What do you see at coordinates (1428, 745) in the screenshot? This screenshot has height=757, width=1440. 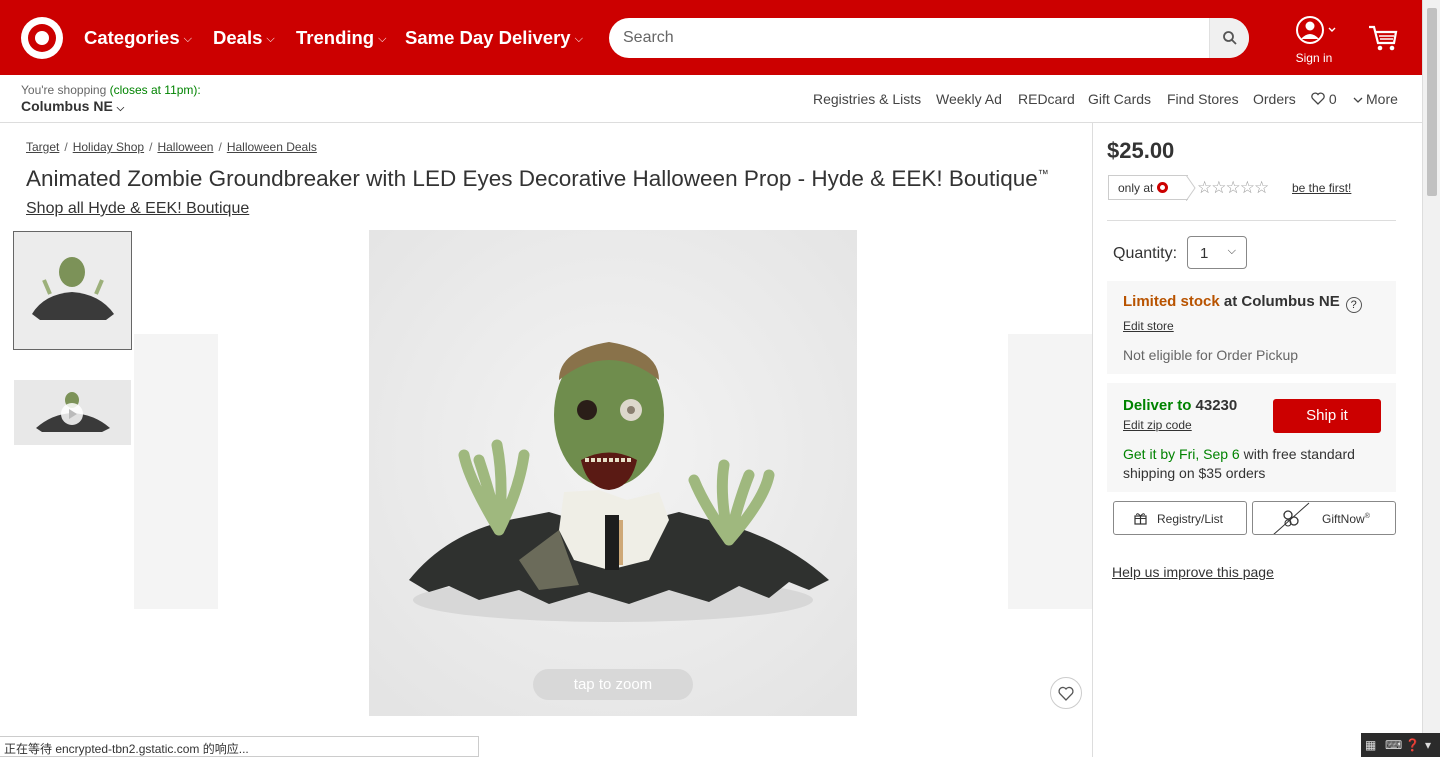 I see `menu-icon: ▾` at bounding box center [1428, 745].